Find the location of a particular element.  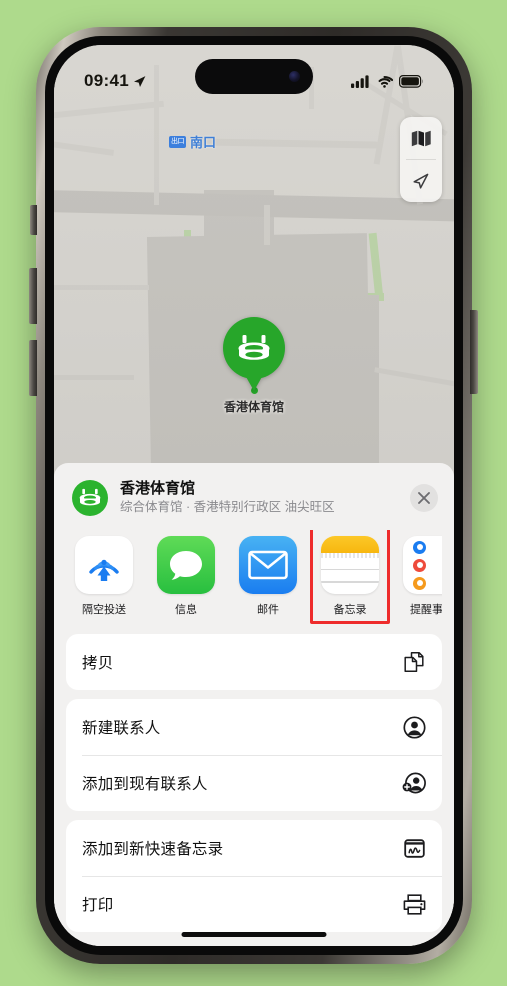

action-row-copy: 拷贝 is located at coordinates (254, 662).